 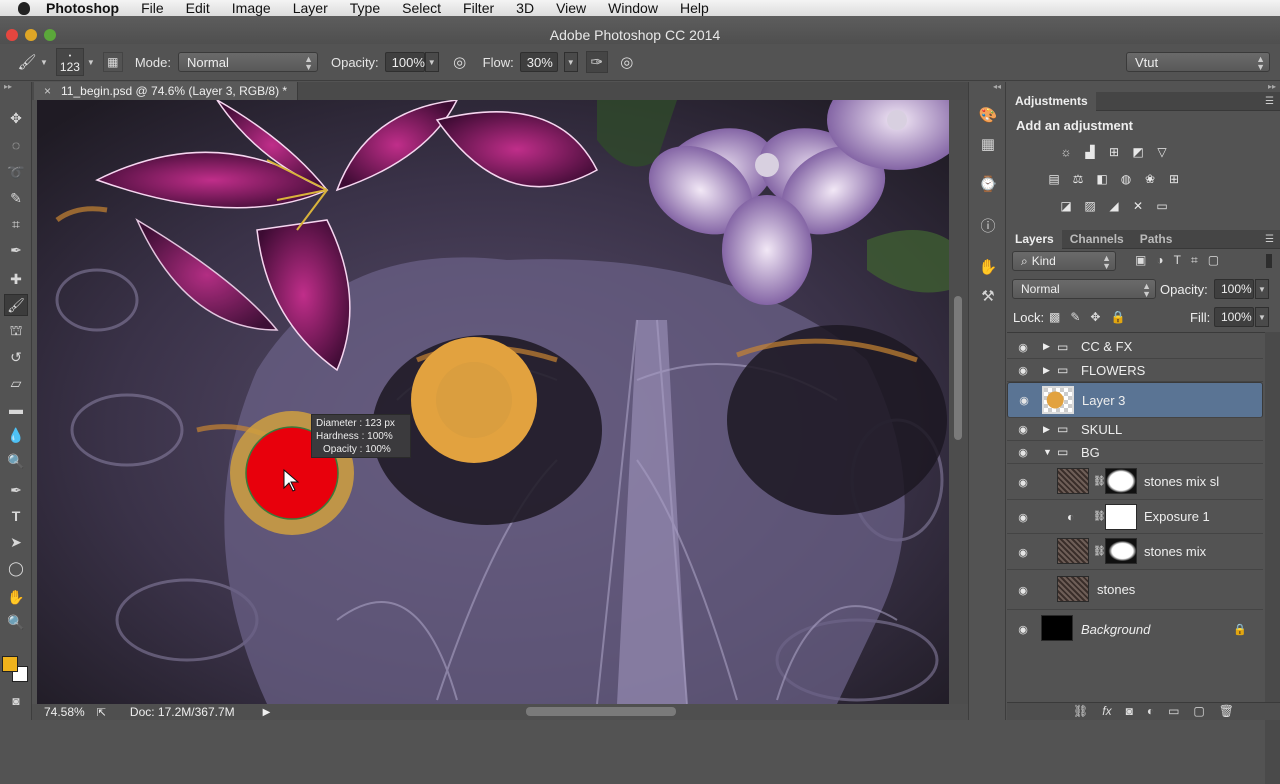 What do you see at coordinates (16, 542) in the screenshot?
I see `path-selection-tool-icon: ➤` at bounding box center [16, 542].